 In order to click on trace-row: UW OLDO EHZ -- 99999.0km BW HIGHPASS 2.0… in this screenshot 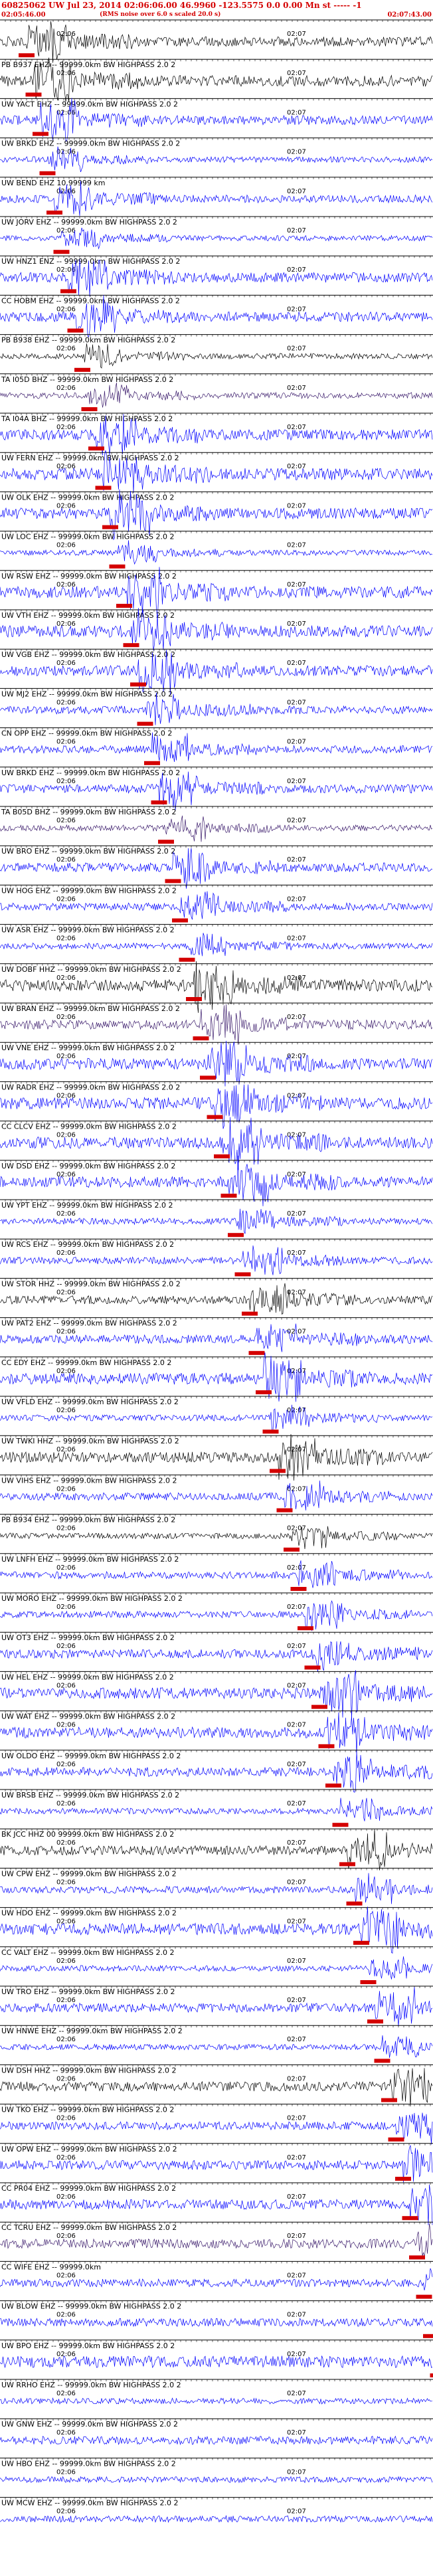, I will do `click(217, 1771)`.